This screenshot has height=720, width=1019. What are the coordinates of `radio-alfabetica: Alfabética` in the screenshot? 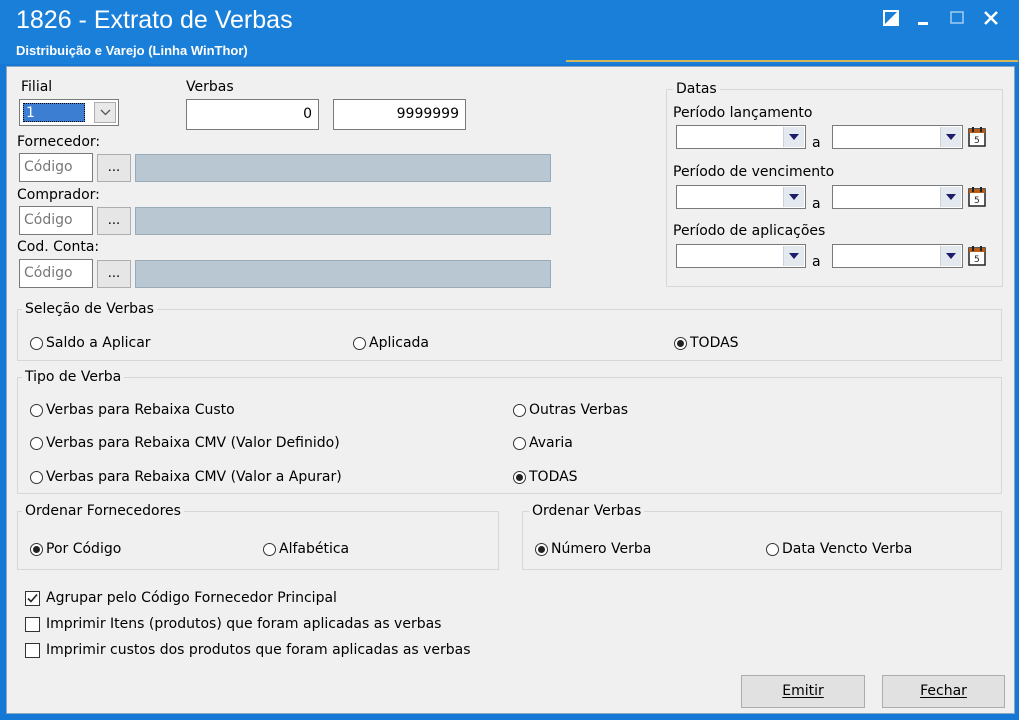 It's located at (306, 549).